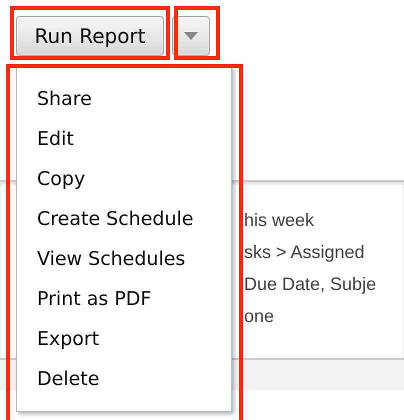  What do you see at coordinates (280, 220) in the screenshot?
I see `detail-text: his week` at bounding box center [280, 220].